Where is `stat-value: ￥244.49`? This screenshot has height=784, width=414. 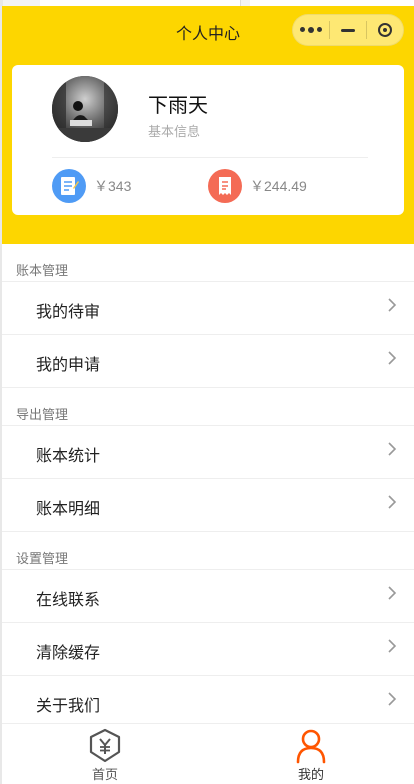
stat-value: ￥244.49 is located at coordinates (278, 186).